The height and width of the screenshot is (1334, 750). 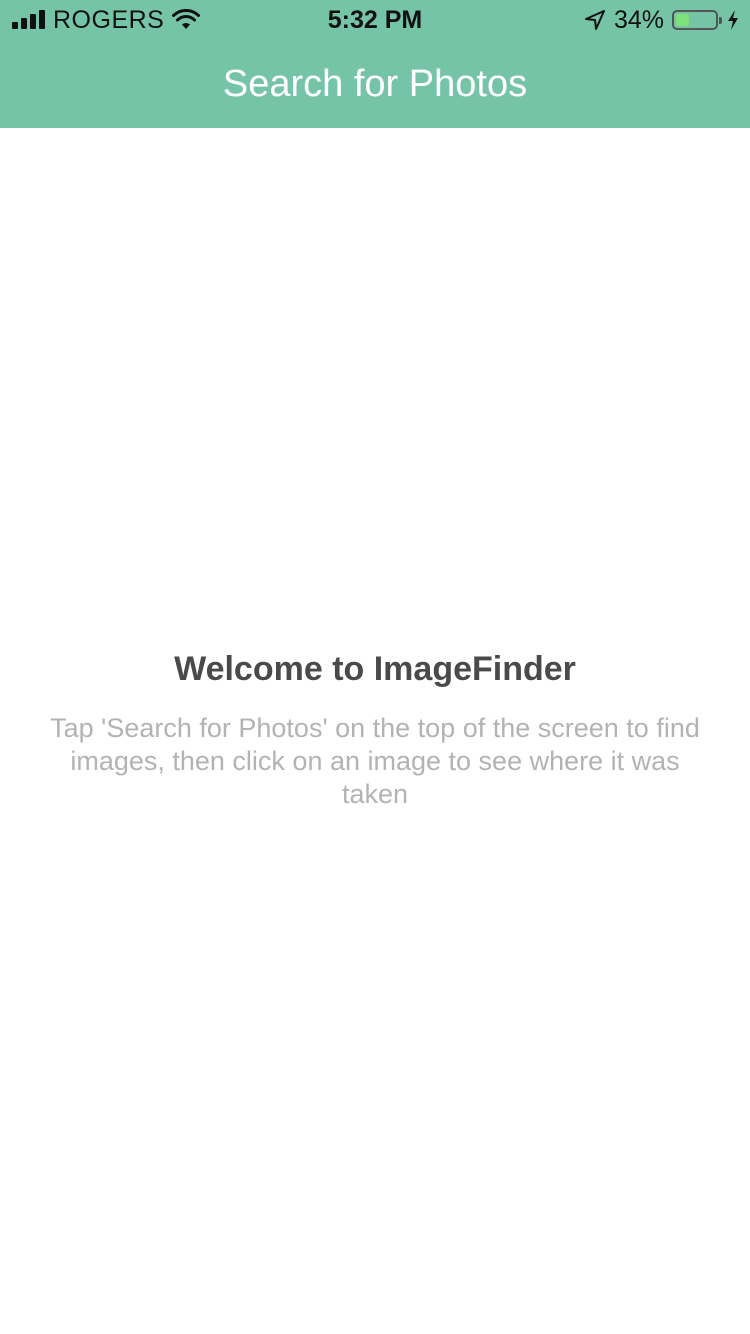 What do you see at coordinates (682, 20) in the screenshot?
I see `battery-level-fill` at bounding box center [682, 20].